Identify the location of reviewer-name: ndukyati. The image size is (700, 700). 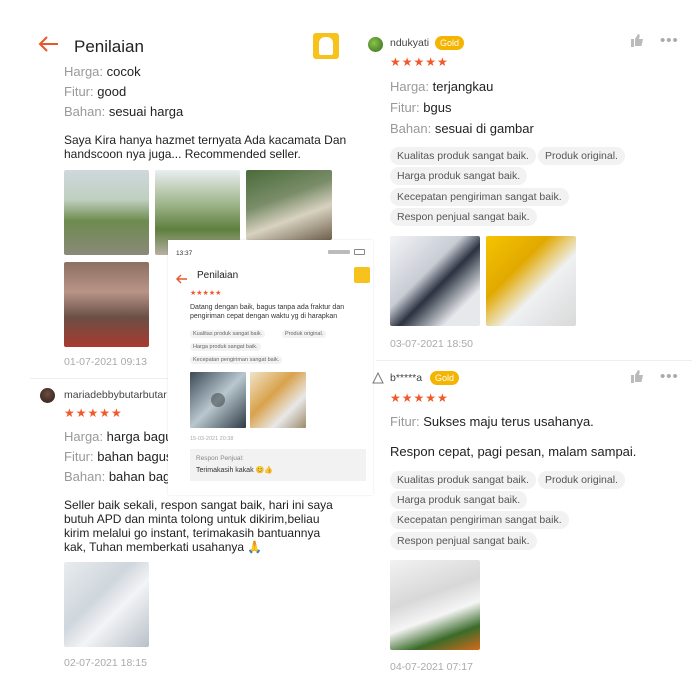
(409, 43).